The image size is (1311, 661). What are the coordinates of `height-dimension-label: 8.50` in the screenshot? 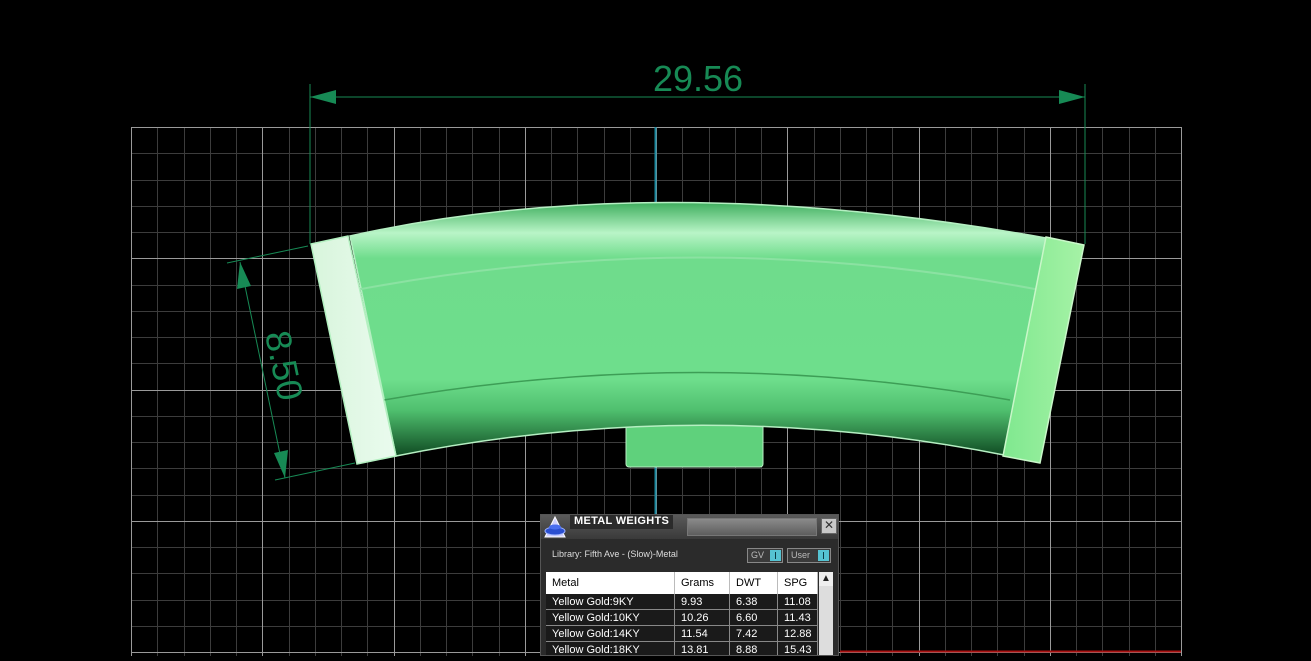 It's located at (284, 365).